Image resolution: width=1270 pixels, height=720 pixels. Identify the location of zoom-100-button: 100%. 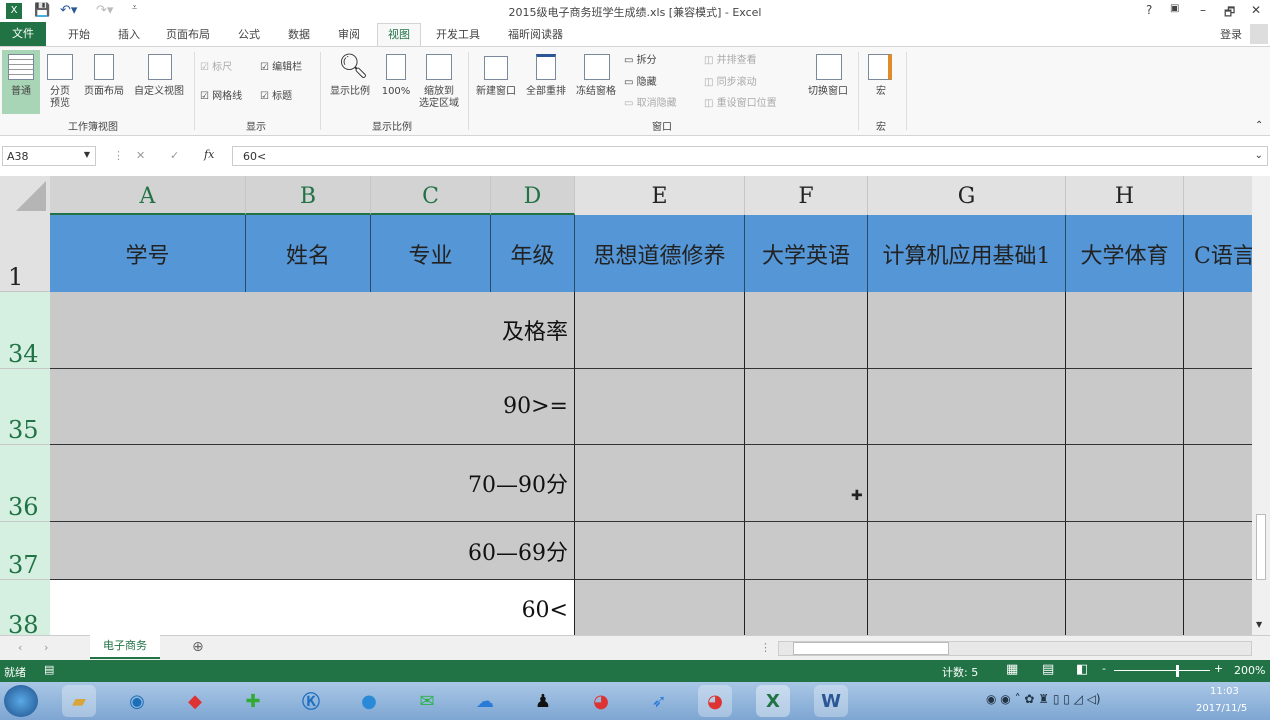
(396, 82).